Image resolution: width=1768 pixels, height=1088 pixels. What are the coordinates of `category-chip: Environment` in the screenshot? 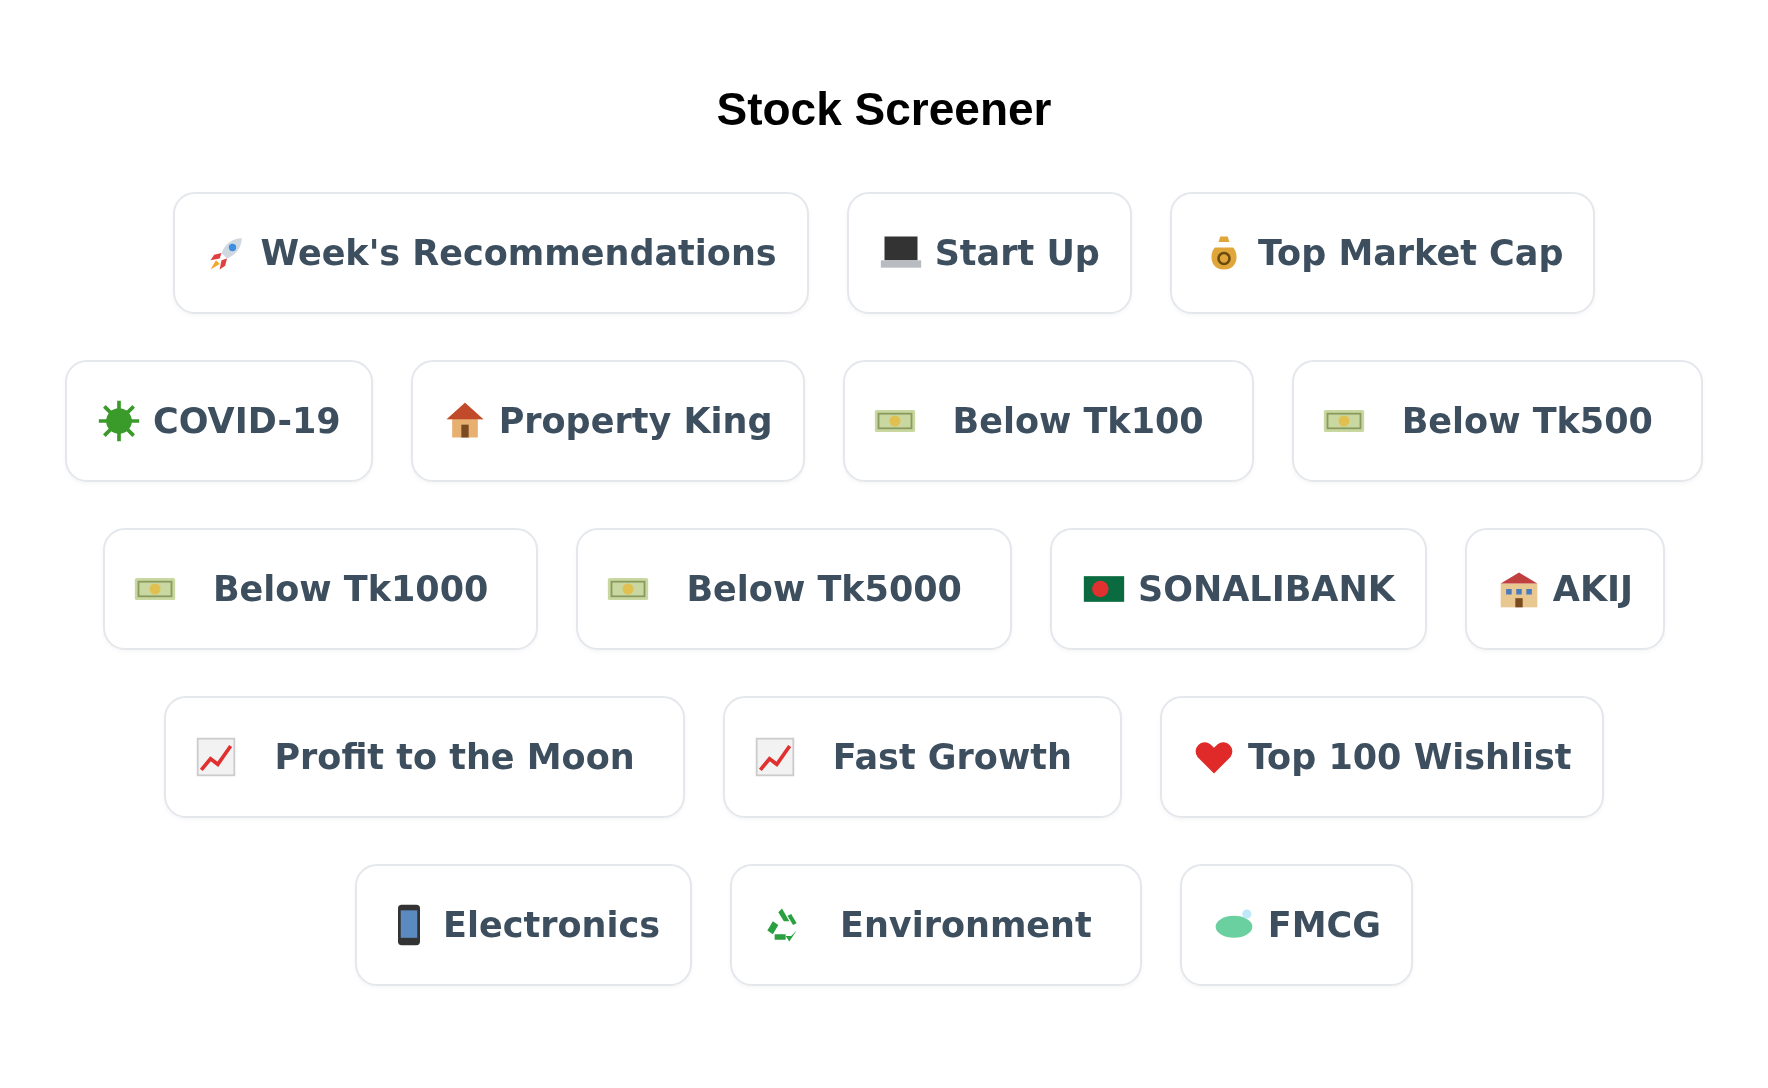 It's located at (936, 925).